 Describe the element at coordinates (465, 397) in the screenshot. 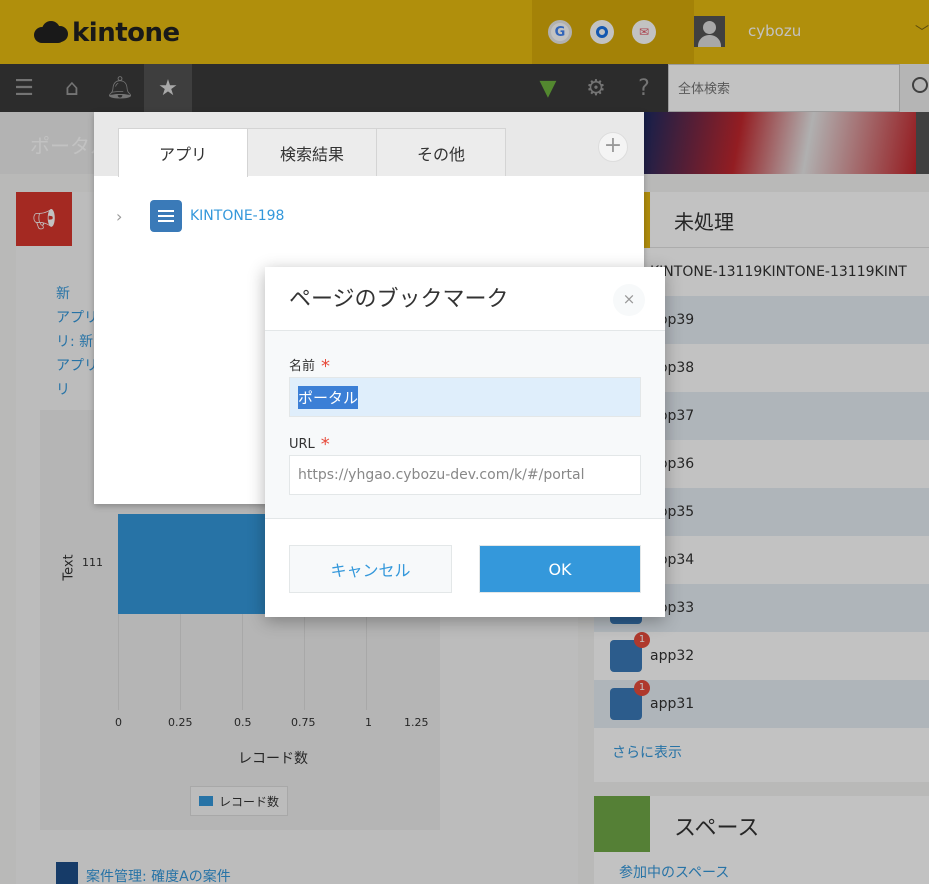

I see `name-field: ポータル` at that location.